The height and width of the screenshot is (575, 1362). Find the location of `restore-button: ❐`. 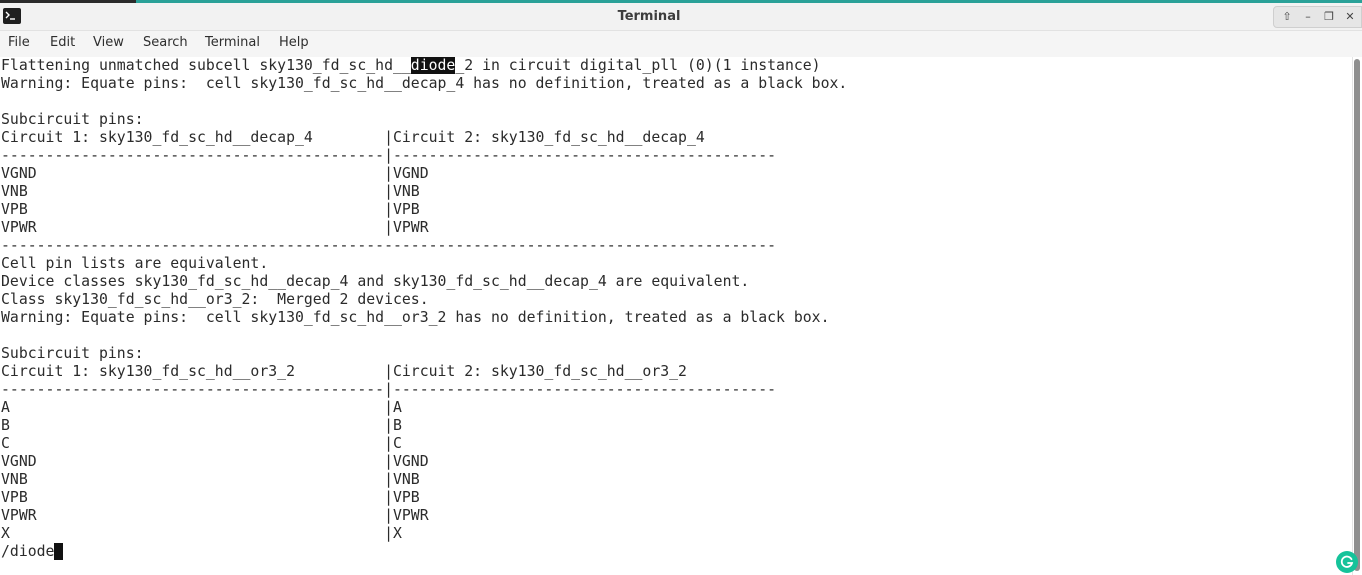

restore-button: ❐ is located at coordinates (1329, 17).